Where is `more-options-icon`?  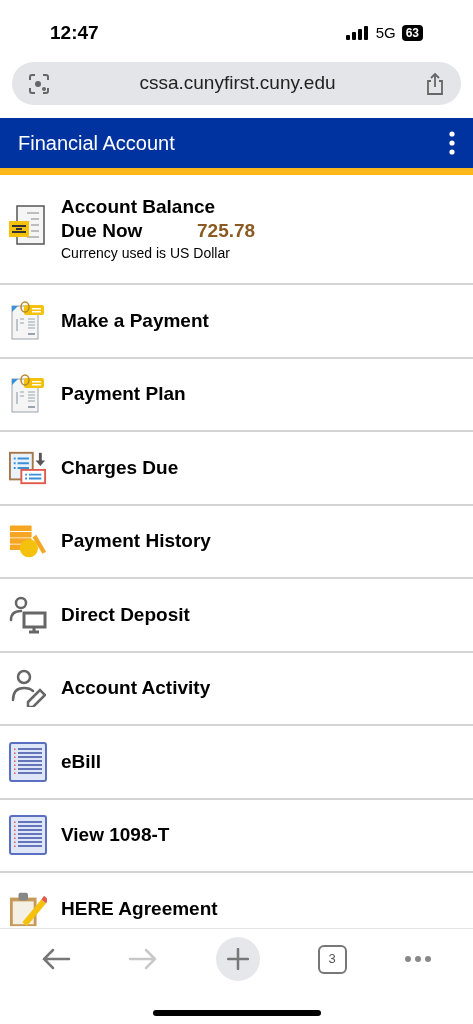 more-options-icon is located at coordinates (452, 143).